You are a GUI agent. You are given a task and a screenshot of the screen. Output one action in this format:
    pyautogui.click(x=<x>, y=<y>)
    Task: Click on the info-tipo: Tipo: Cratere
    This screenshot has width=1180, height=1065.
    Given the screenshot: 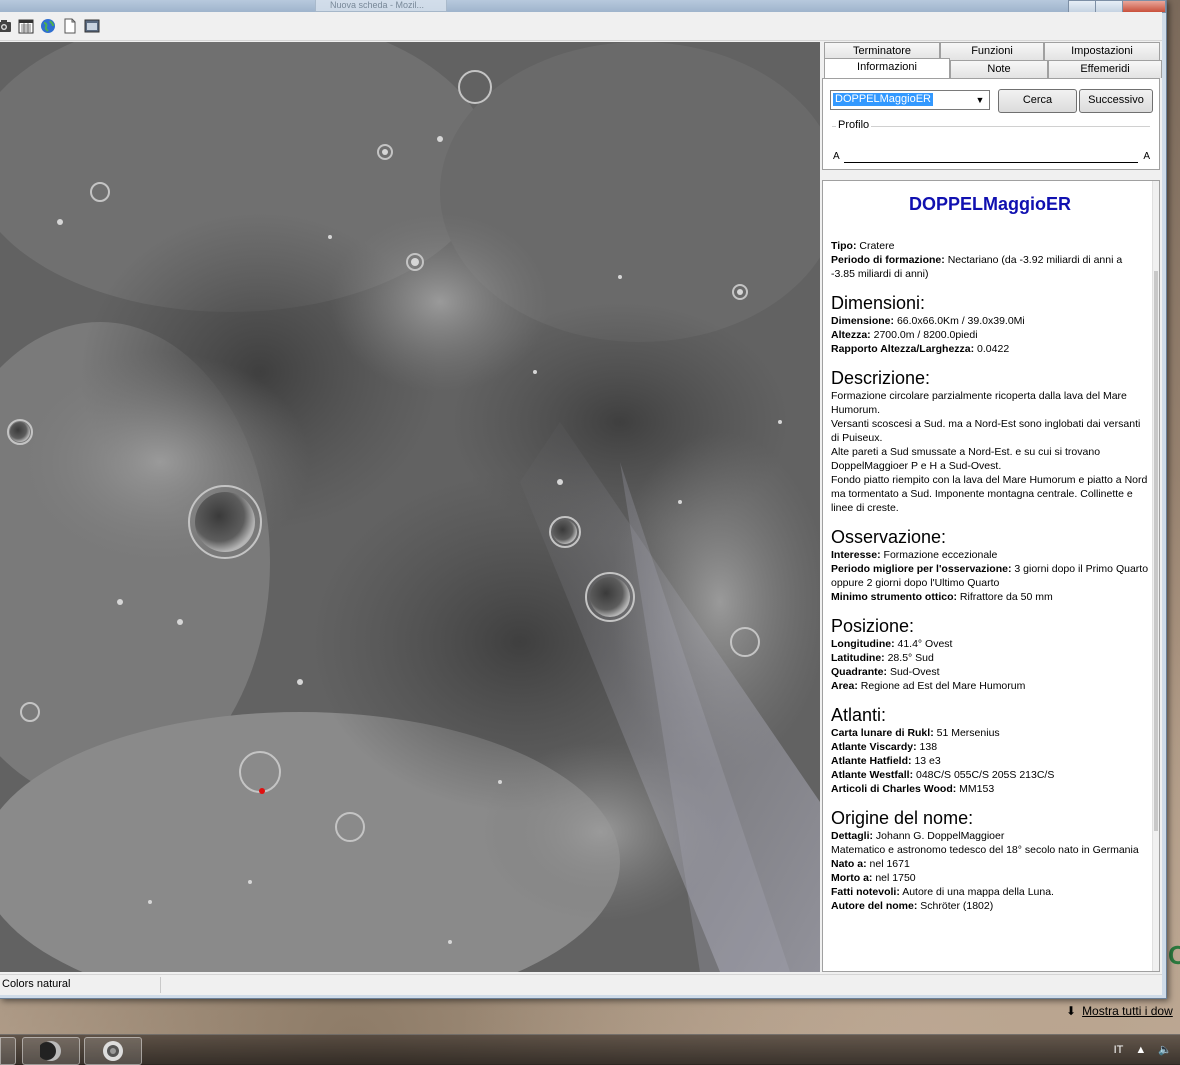 What is the action you would take?
    pyautogui.click(x=863, y=246)
    